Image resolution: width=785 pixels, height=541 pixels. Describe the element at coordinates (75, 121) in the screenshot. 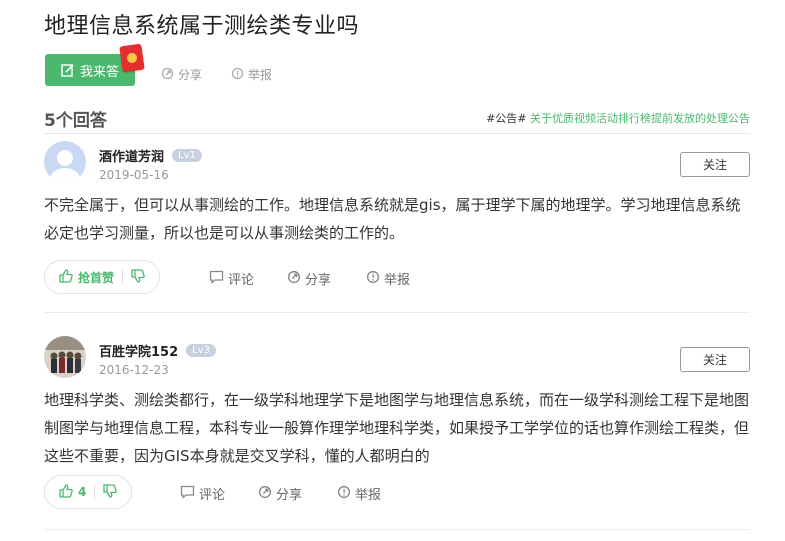

I see `answer-count: 5个回答` at that location.